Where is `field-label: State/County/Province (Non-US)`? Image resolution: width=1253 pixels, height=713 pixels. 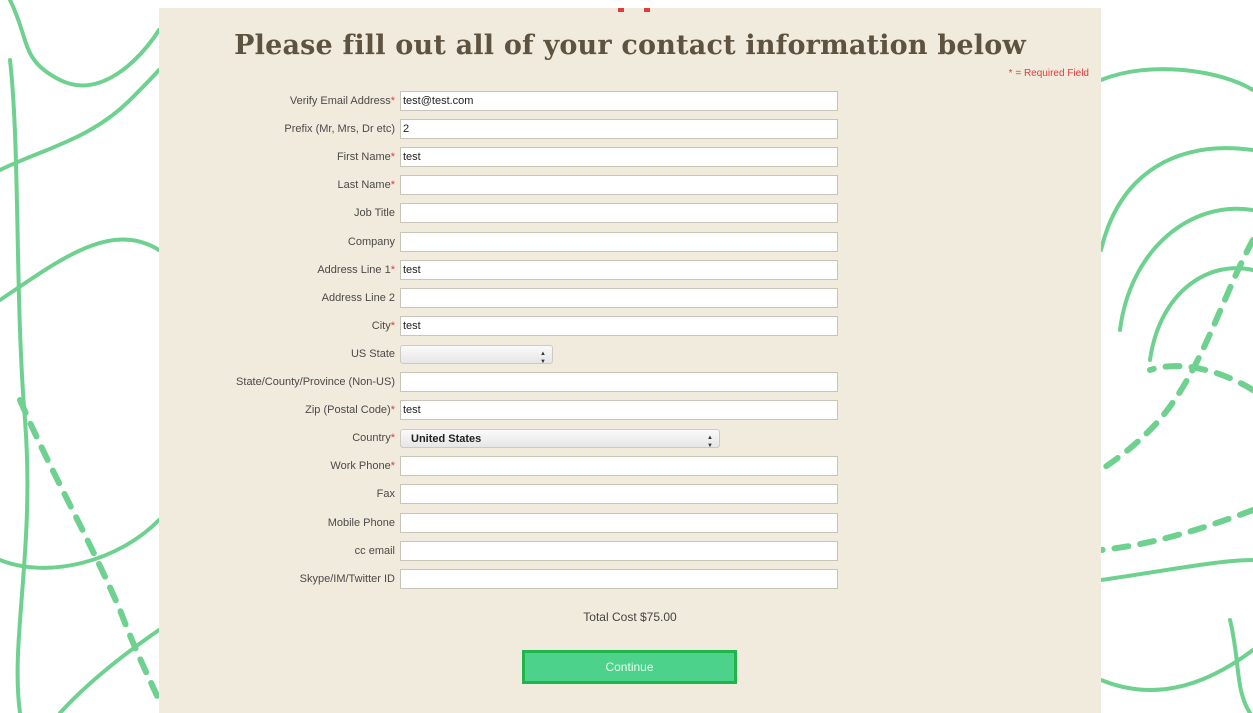
field-label: State/County/Province (Non-US) is located at coordinates (315, 382).